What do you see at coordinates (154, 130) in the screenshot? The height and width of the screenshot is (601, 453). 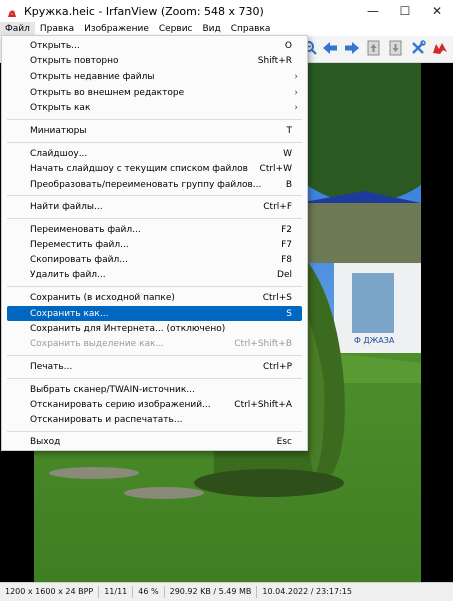 I see `menu-item-thumbnails: Миниатюры T` at bounding box center [154, 130].